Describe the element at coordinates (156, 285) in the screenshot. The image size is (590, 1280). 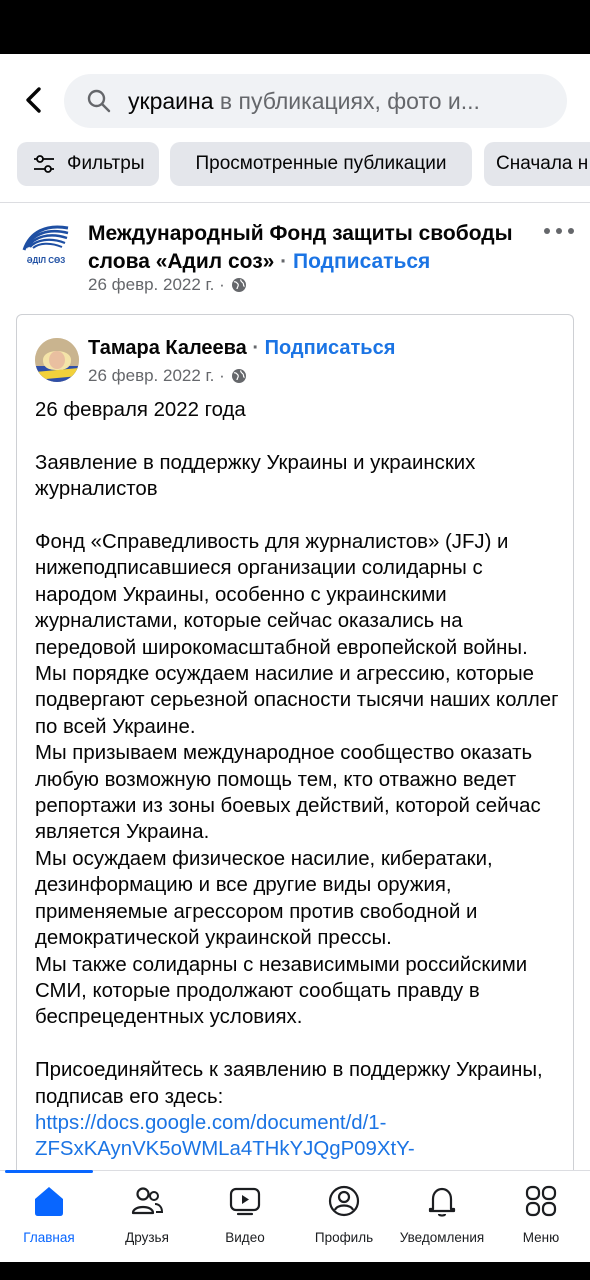
I see `post-date: 26 февр. 2022 г. ·` at that location.